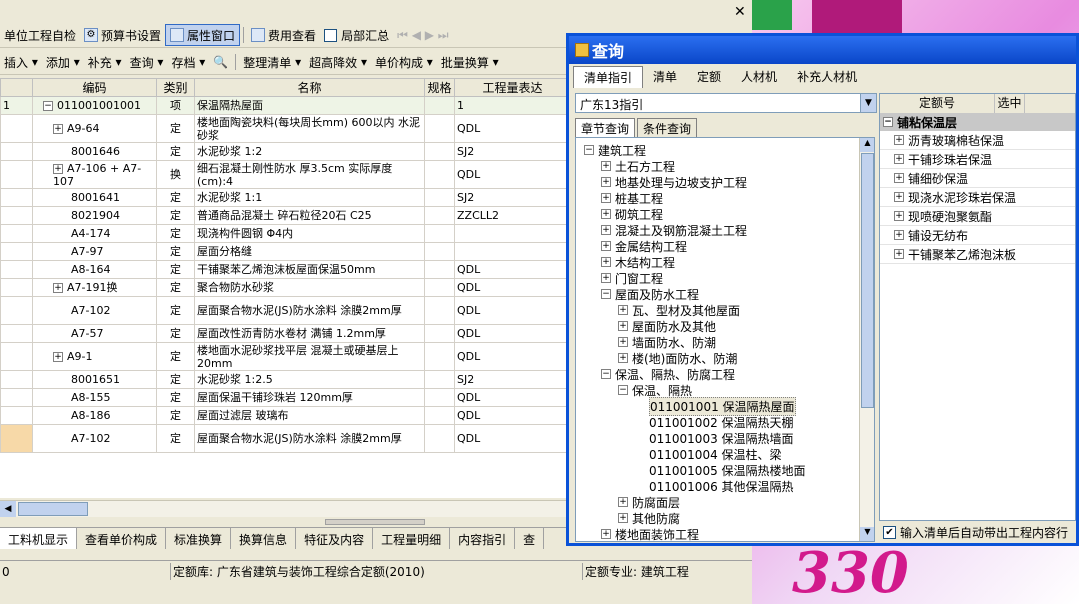 The image size is (1079, 606). Describe the element at coordinates (665, 77) in the screenshot. I see `tab-dialog-1: 清单` at that location.